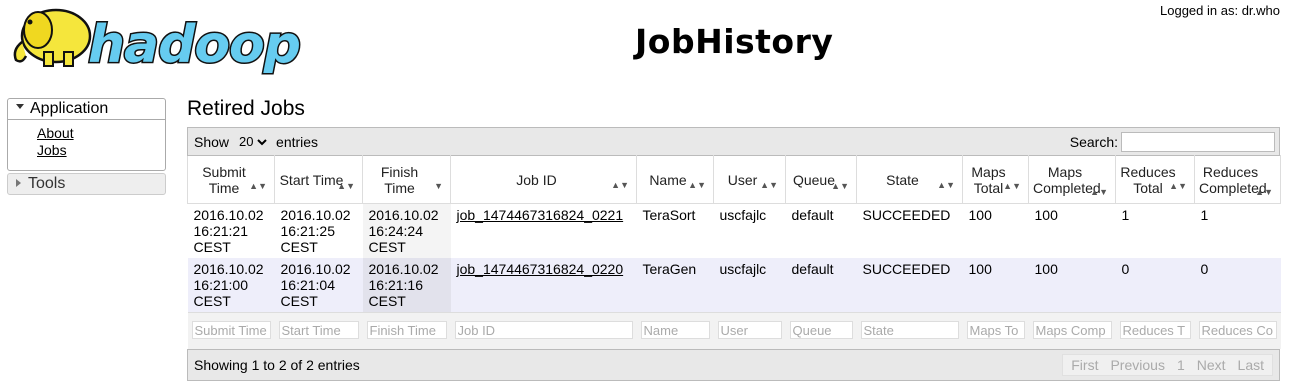 The image size is (1289, 392). What do you see at coordinates (1237, 179) in the screenshot?
I see `col-header-reduces-completed: Reduces Completed ▲▼` at bounding box center [1237, 179].